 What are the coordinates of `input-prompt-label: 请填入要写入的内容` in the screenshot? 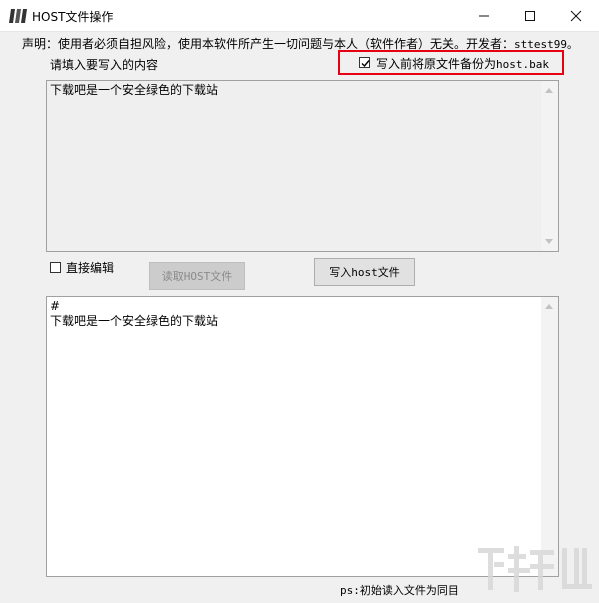 It's located at (104, 65).